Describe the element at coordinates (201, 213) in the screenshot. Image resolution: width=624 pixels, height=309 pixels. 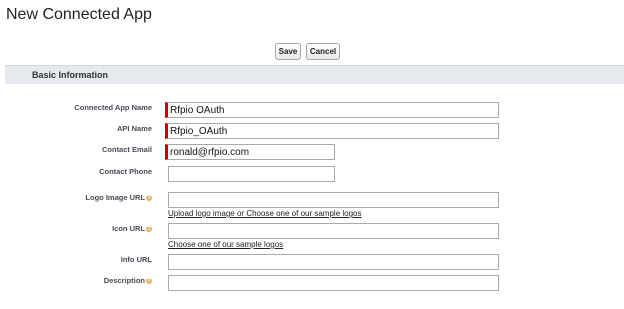
I see `upload-logo-link: Upload logo image` at that location.